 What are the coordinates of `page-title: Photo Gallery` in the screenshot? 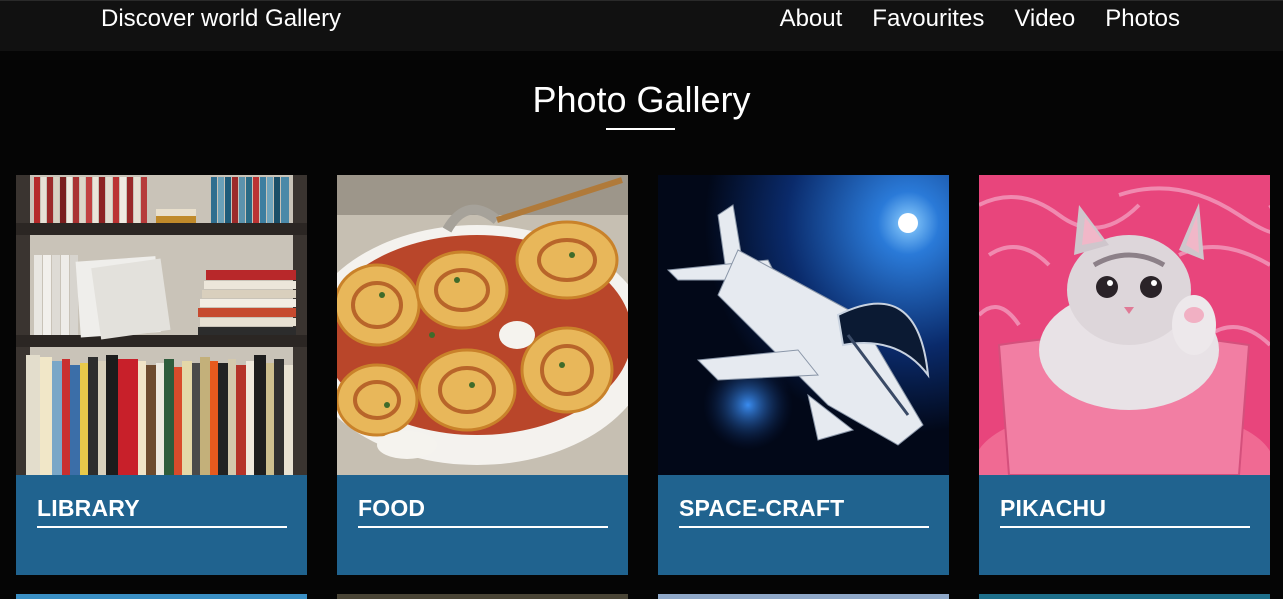 It's located at (641, 99).